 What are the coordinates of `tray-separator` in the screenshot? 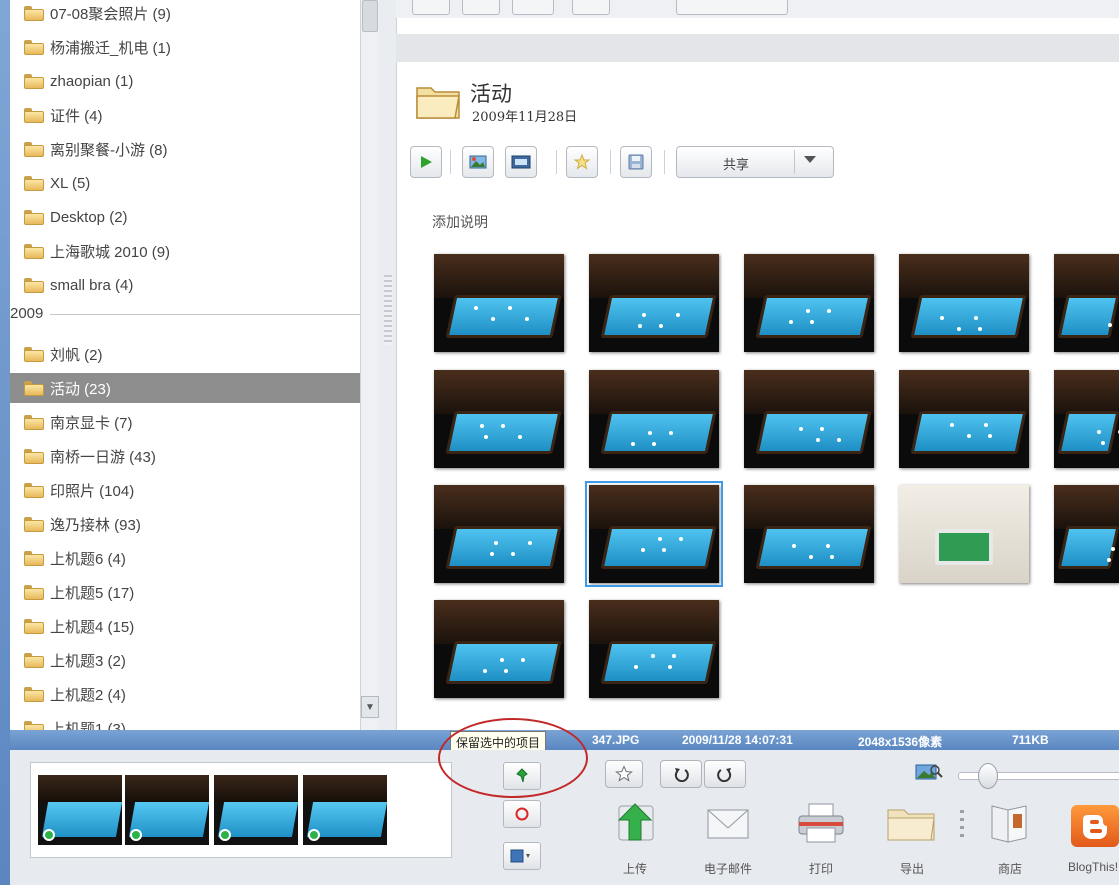 It's located at (962, 825).